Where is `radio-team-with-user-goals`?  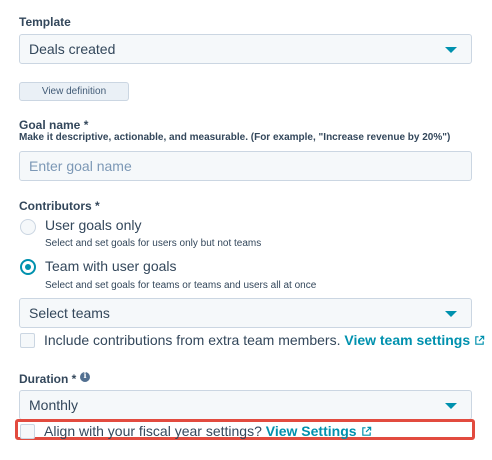 radio-team-with-user-goals is located at coordinates (28, 267).